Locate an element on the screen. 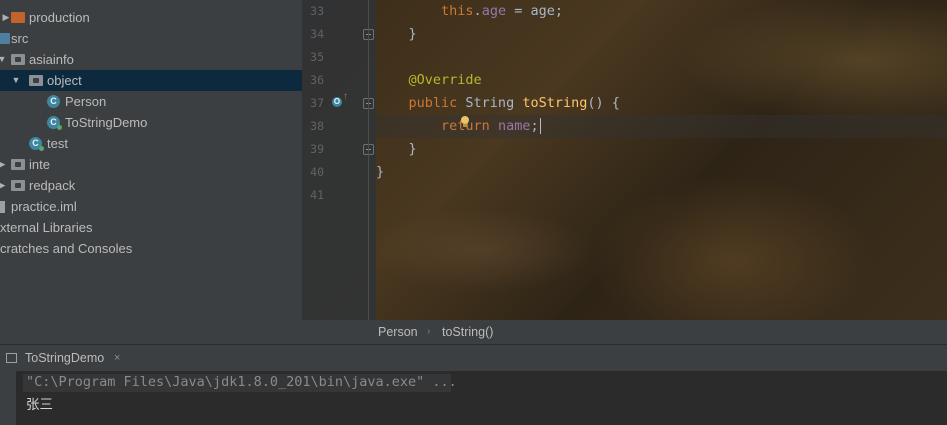 The image size is (947, 425). tree-item-object: ▼ object is located at coordinates (151, 80).